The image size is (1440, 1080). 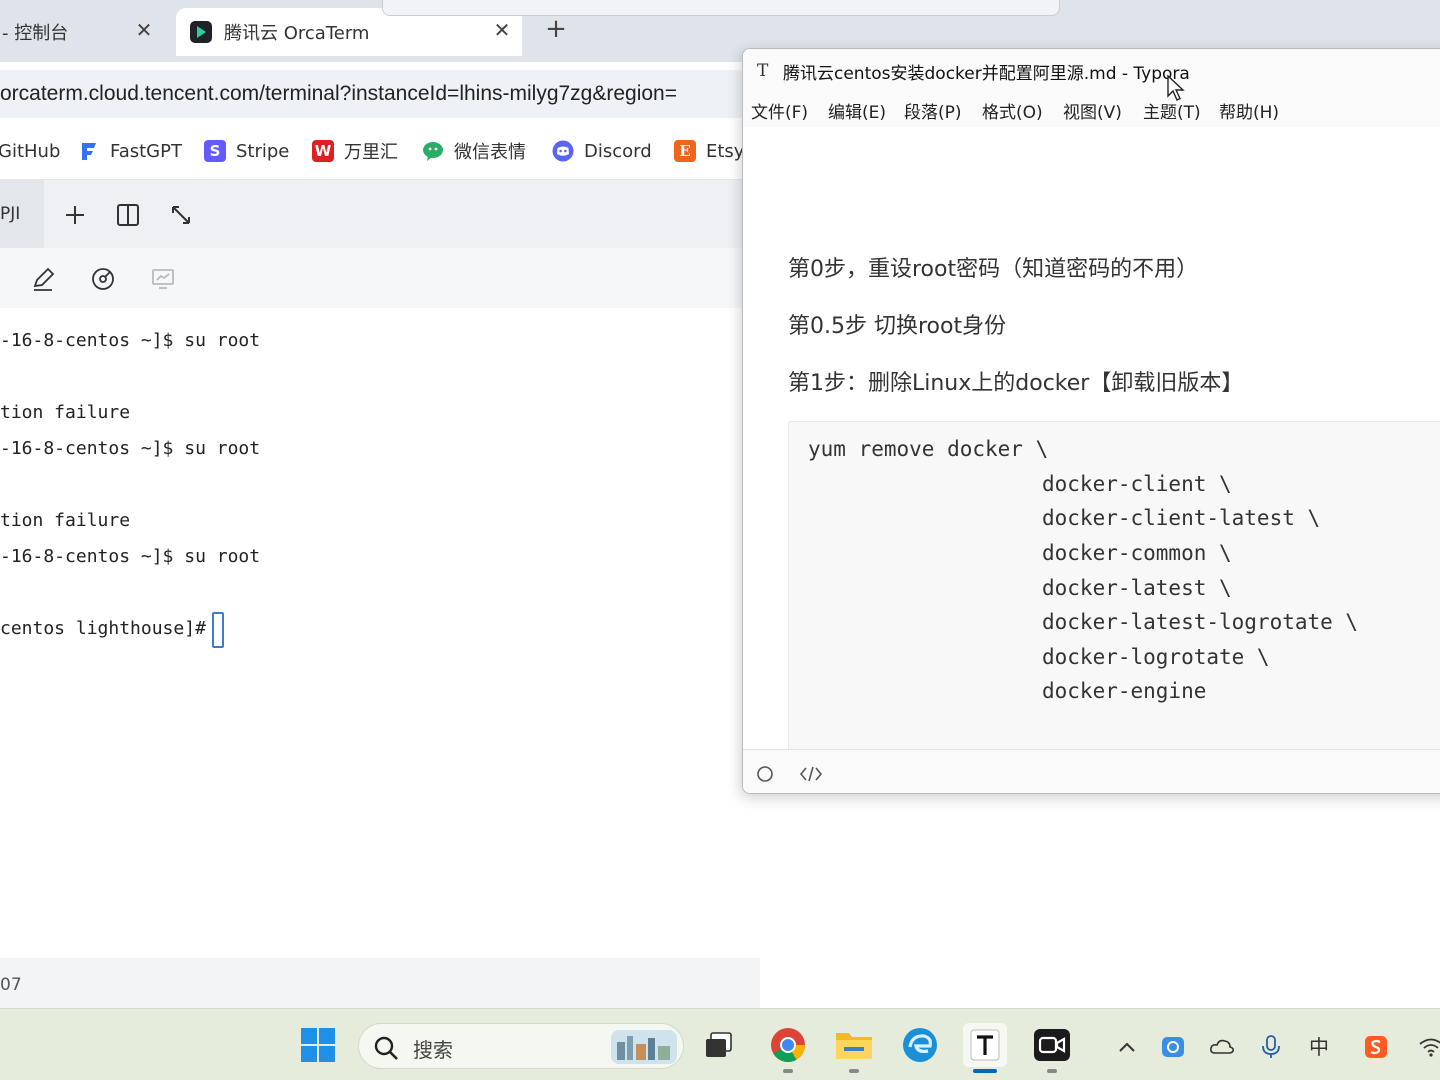 I want to click on code-line: docker-engine, so click(x=1124, y=691).